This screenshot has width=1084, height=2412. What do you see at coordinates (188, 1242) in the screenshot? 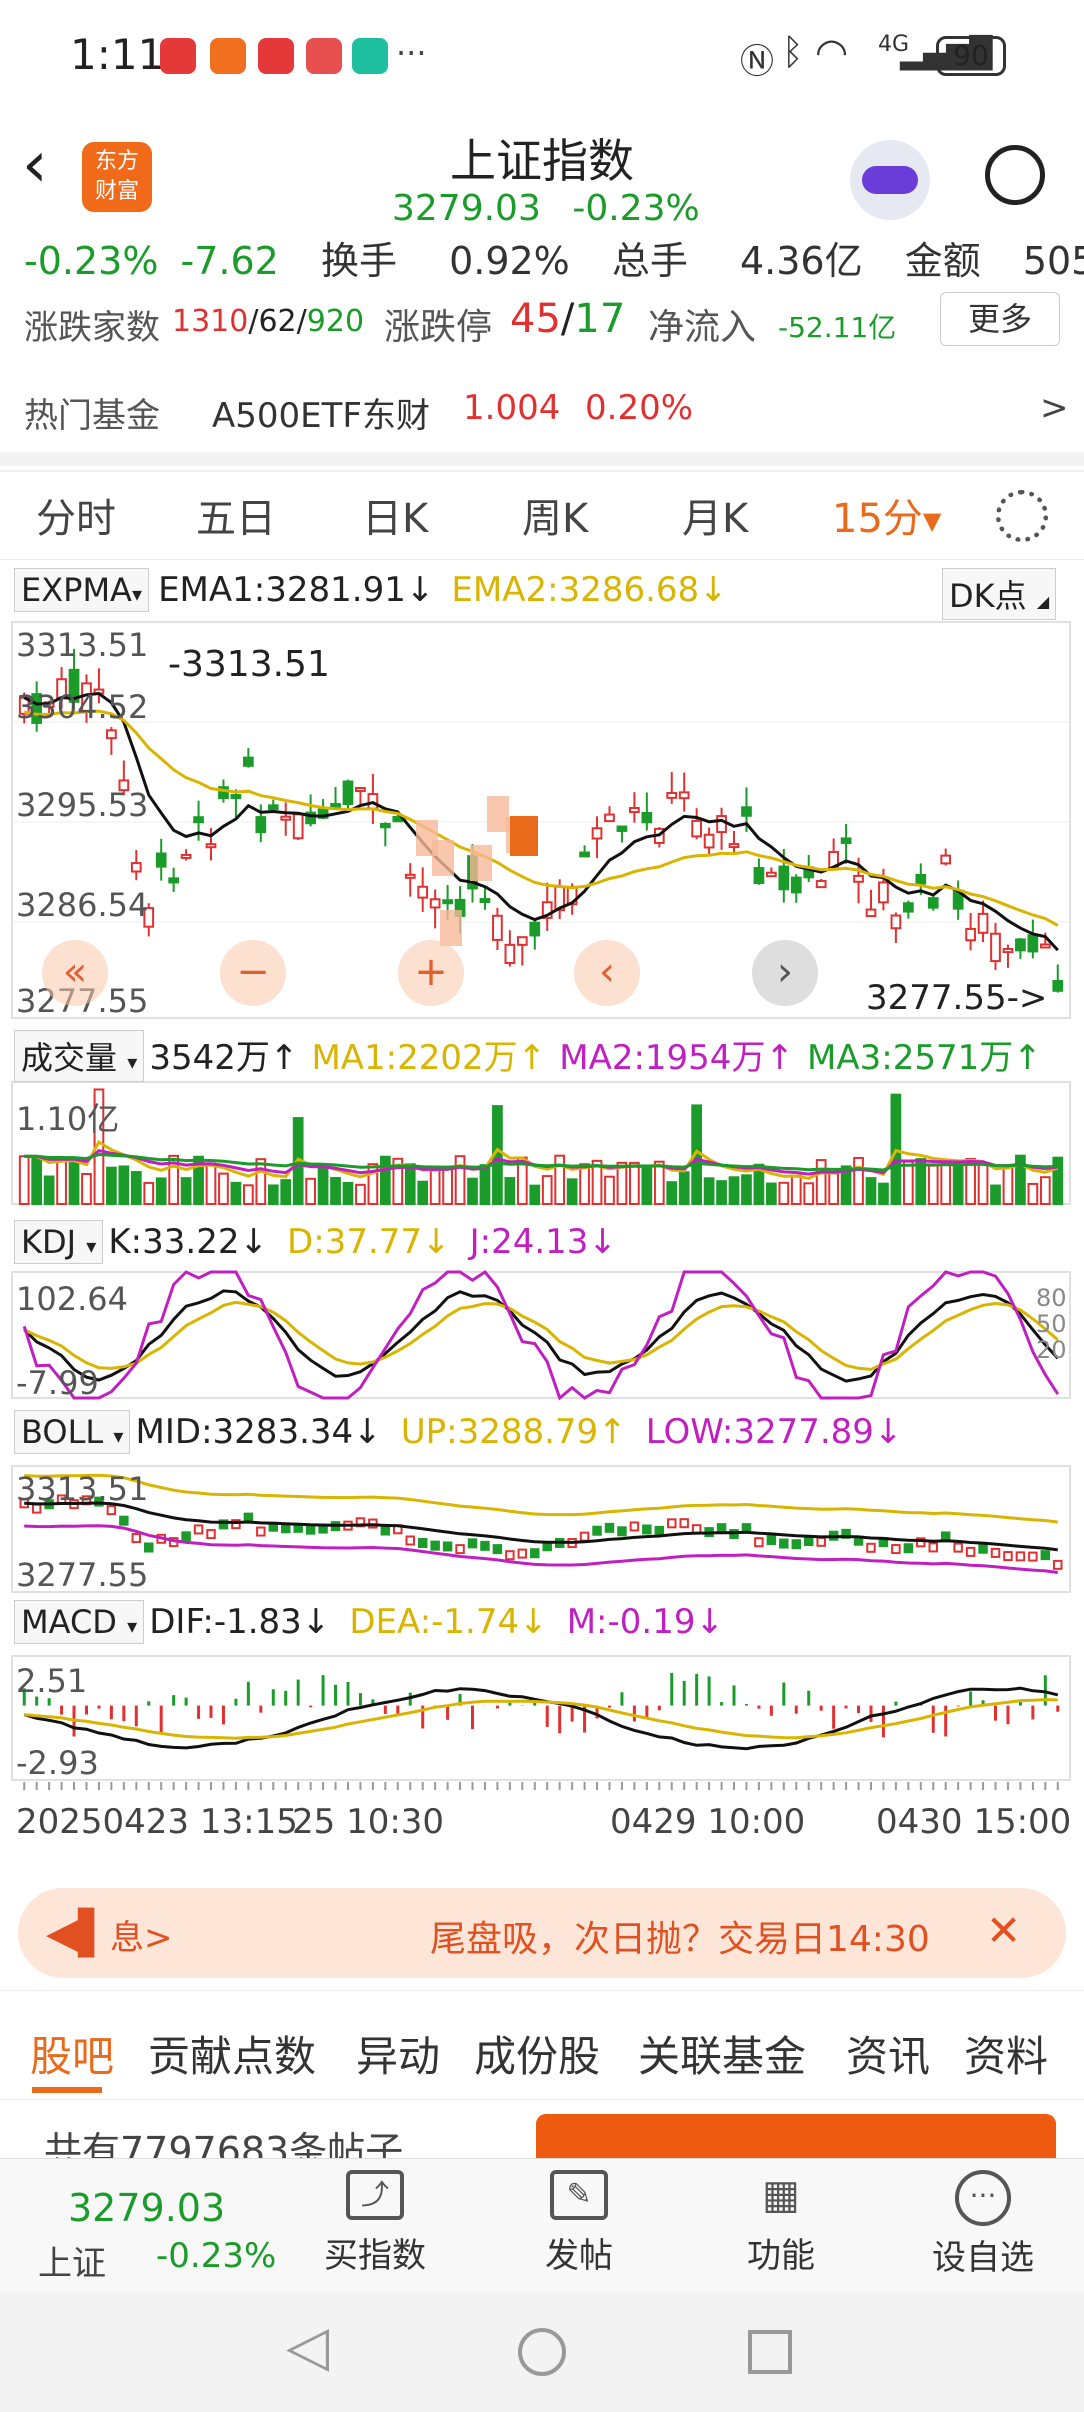
I see `kdj-k-value: K:33.22↓` at bounding box center [188, 1242].